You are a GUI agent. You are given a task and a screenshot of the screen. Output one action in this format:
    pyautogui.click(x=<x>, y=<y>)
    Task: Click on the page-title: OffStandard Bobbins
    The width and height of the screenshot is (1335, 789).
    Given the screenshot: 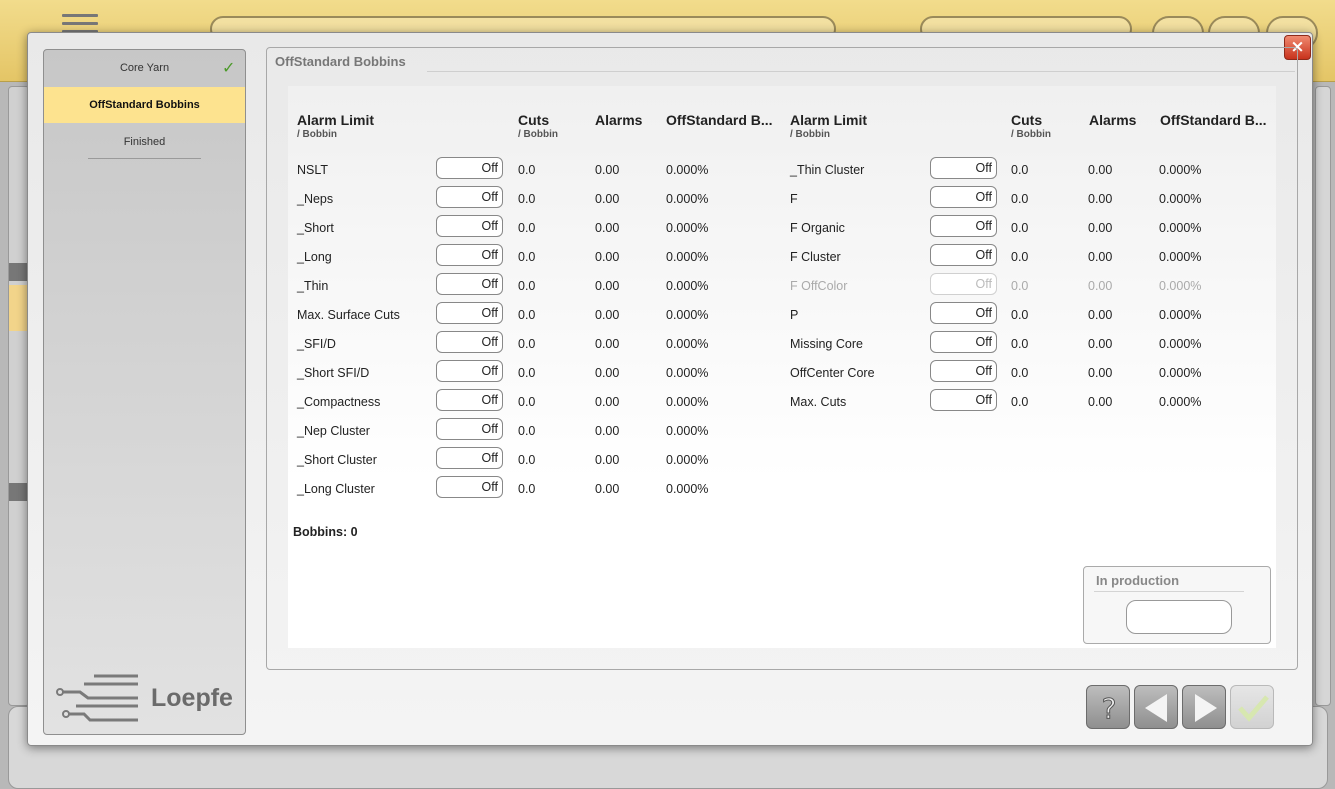 What is the action you would take?
    pyautogui.click(x=340, y=61)
    